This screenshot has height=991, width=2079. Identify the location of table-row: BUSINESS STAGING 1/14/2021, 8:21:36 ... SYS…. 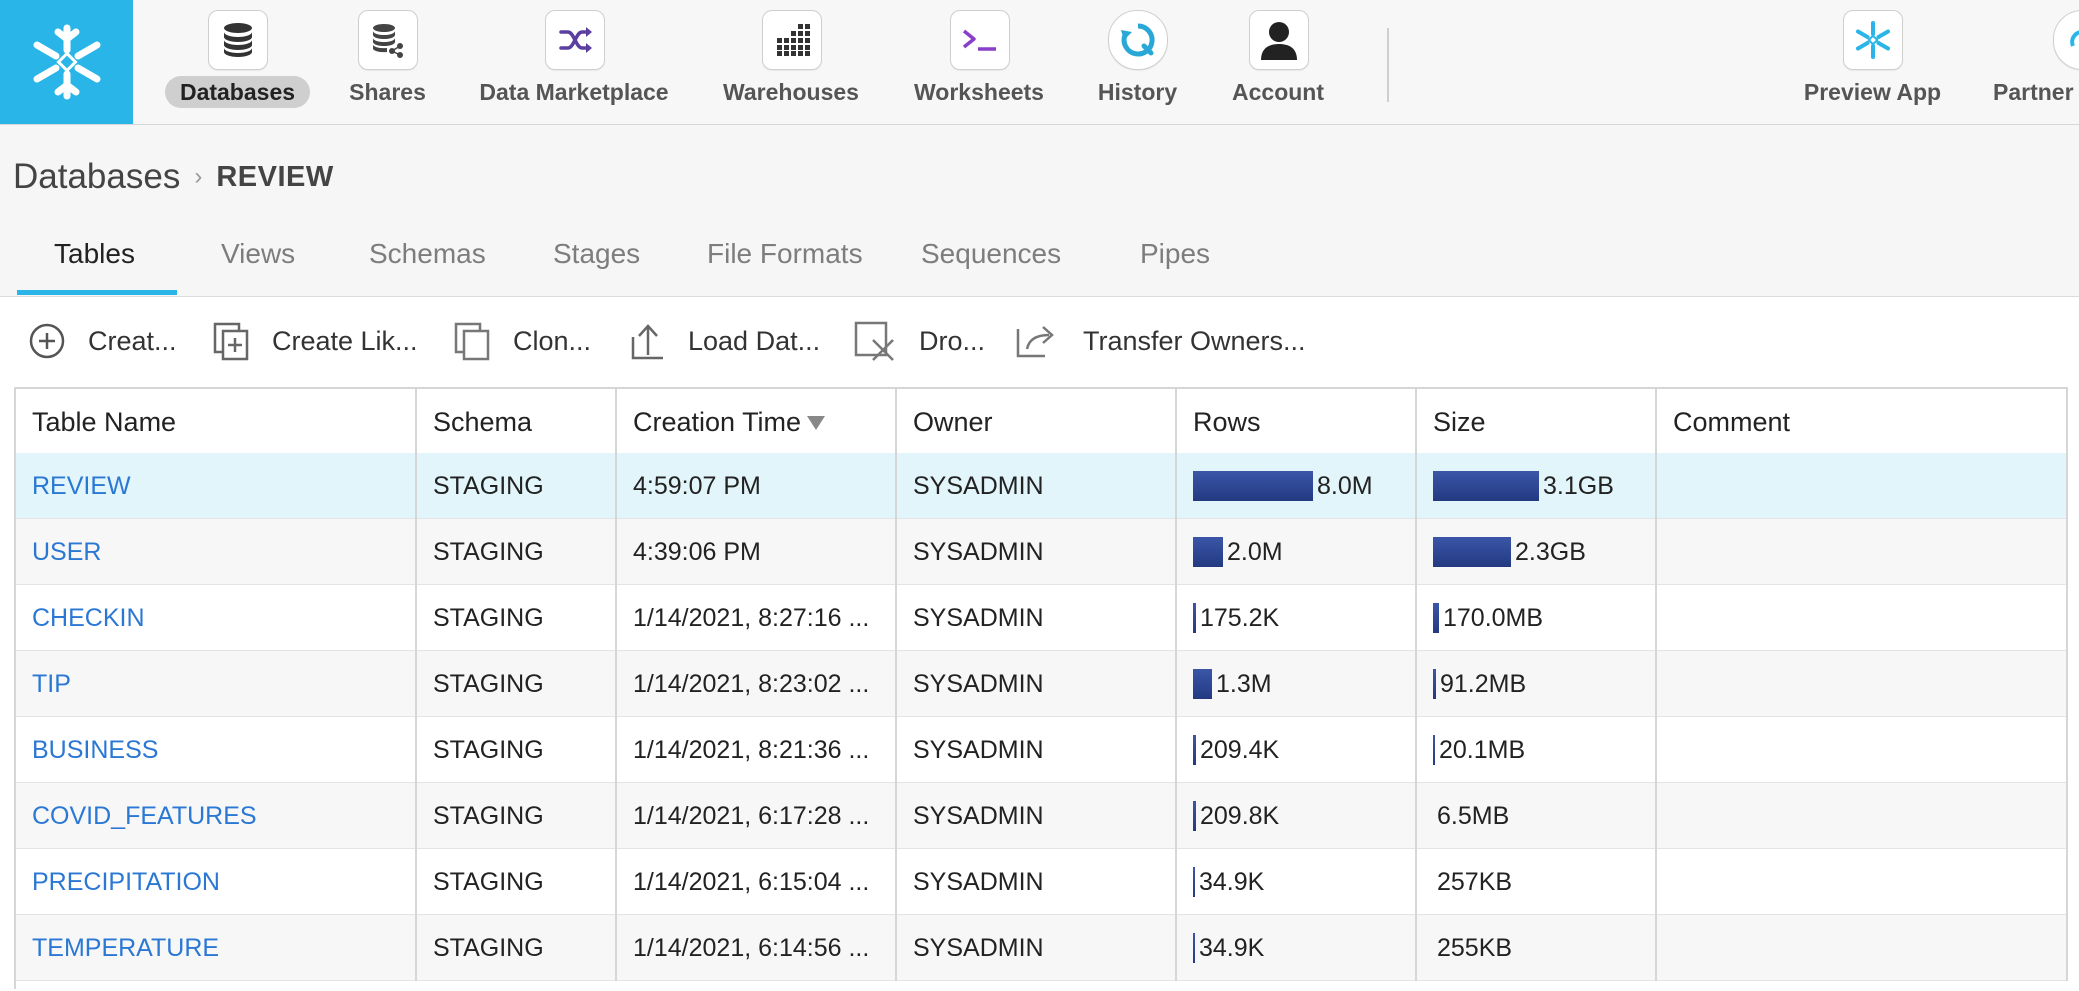
(1042, 750).